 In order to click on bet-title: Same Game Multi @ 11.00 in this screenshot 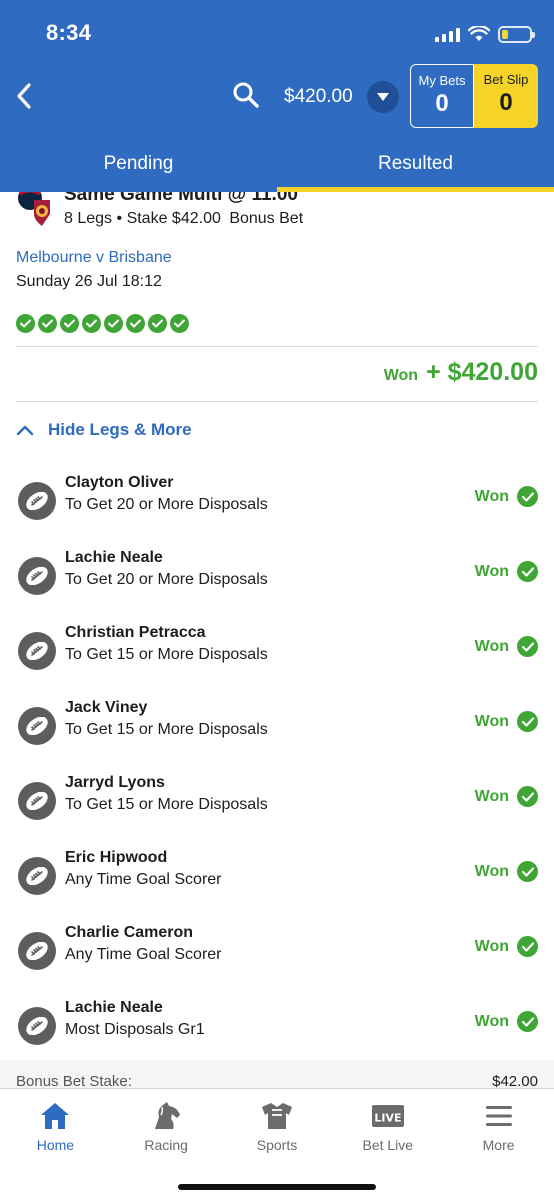, I will do `click(181, 198)`.